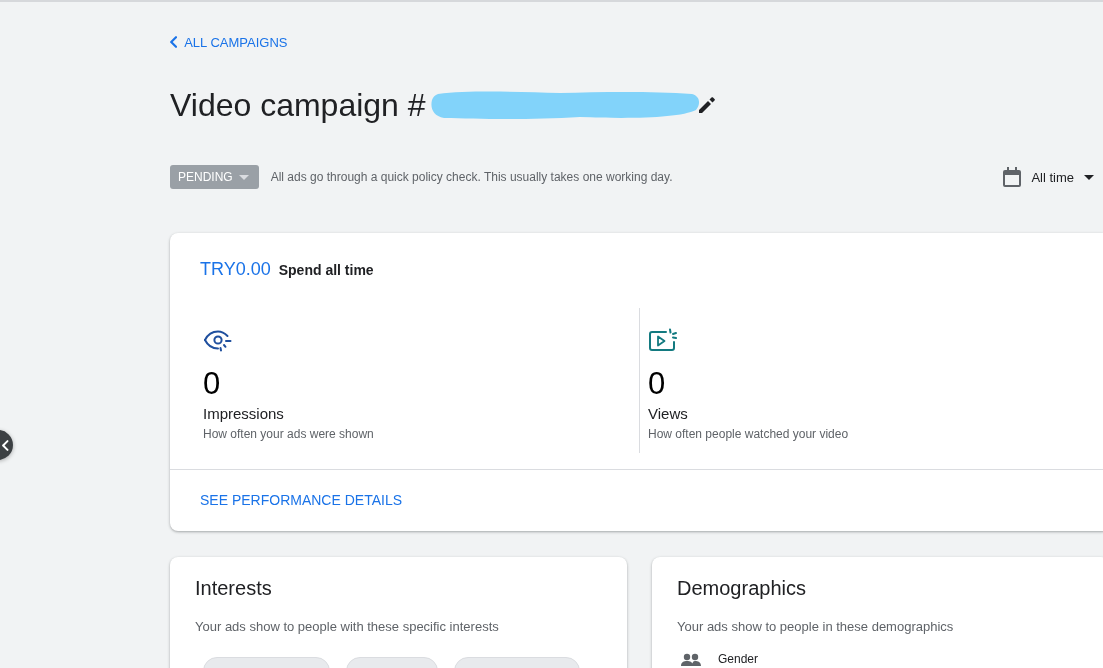  What do you see at coordinates (691, 659) in the screenshot?
I see `people-icon` at bounding box center [691, 659].